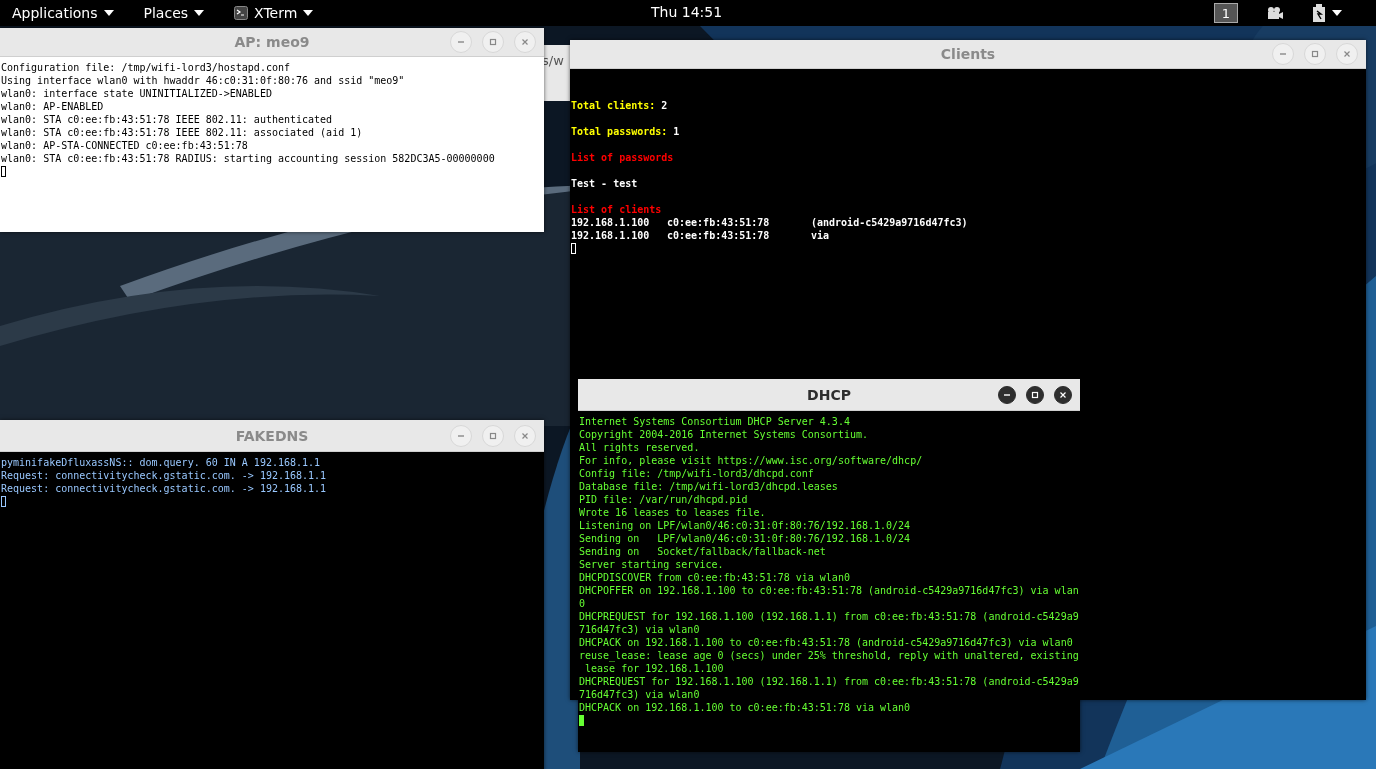  What do you see at coordinates (745, 707) in the screenshot?
I see `terminal-line: DHCPACK on 192.168.1.100 to c0:ee:fb:43:51:78 via wlan0` at bounding box center [745, 707].